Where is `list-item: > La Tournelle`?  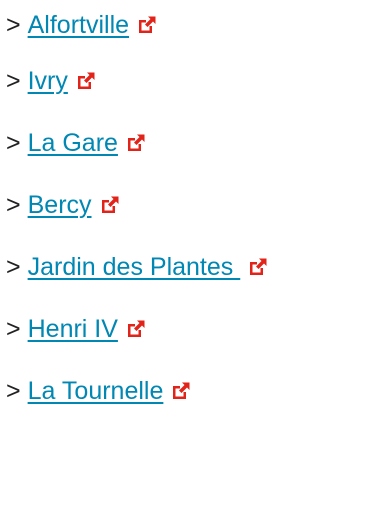
list-item: > La Tournelle is located at coordinates (137, 391).